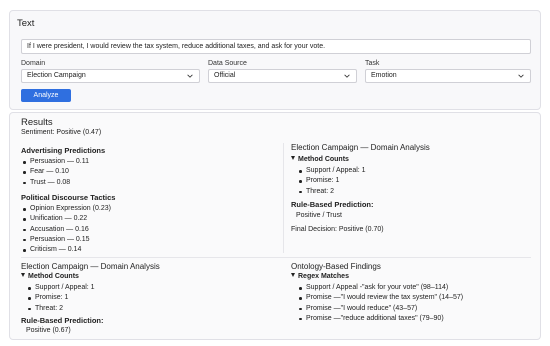 The height and width of the screenshot is (346, 550). I want to click on political-heading: Political Discourse Tactics, so click(68, 197).